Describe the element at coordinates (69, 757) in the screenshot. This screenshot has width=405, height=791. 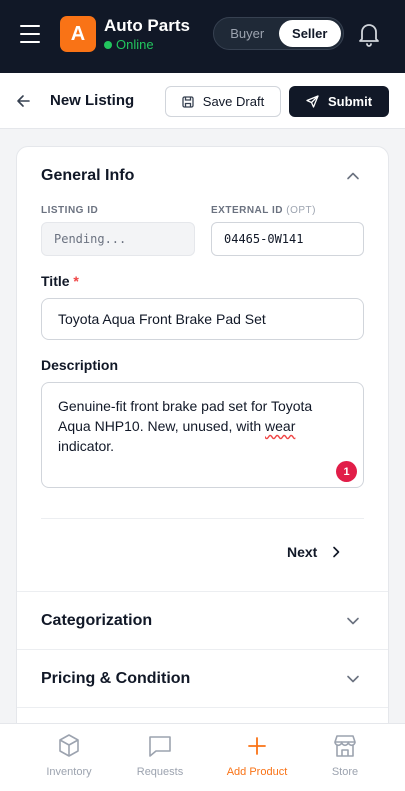
I see `nav-inventory: Inventory` at that location.